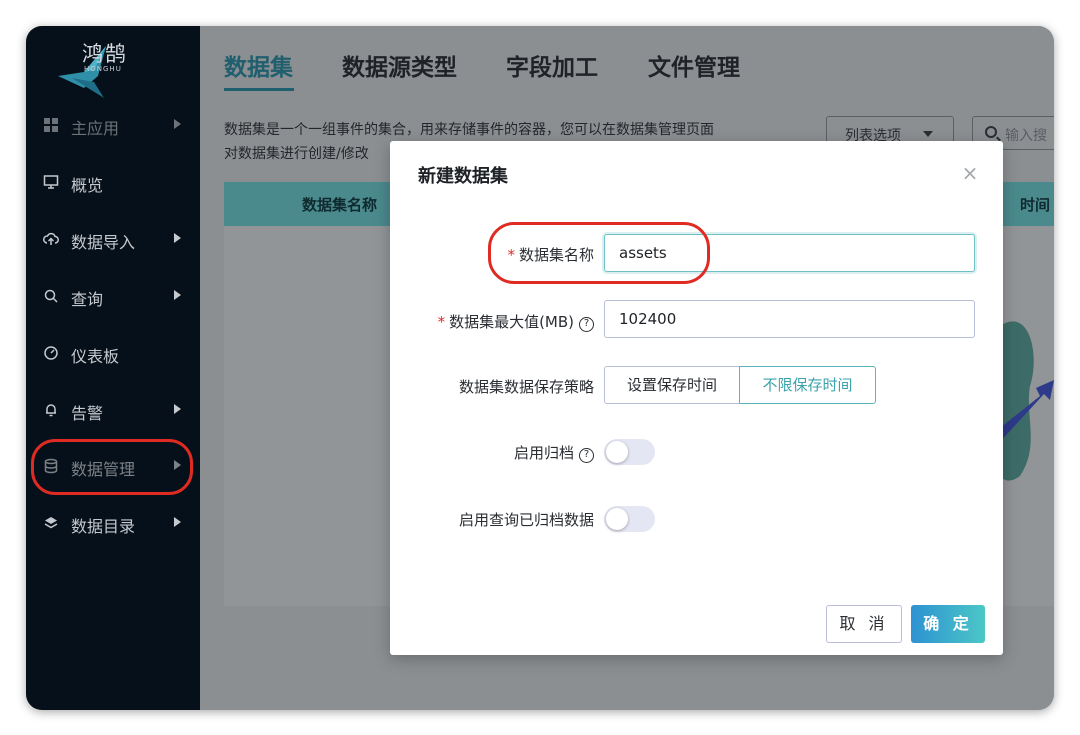 This screenshot has width=1080, height=735. Describe the element at coordinates (928, 134) in the screenshot. I see `caret-down-icon` at that location.